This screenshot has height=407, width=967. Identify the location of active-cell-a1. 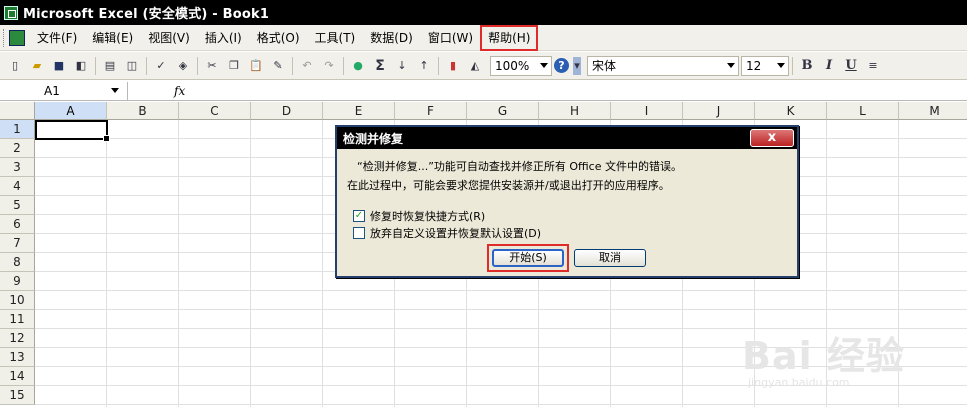
(72, 131).